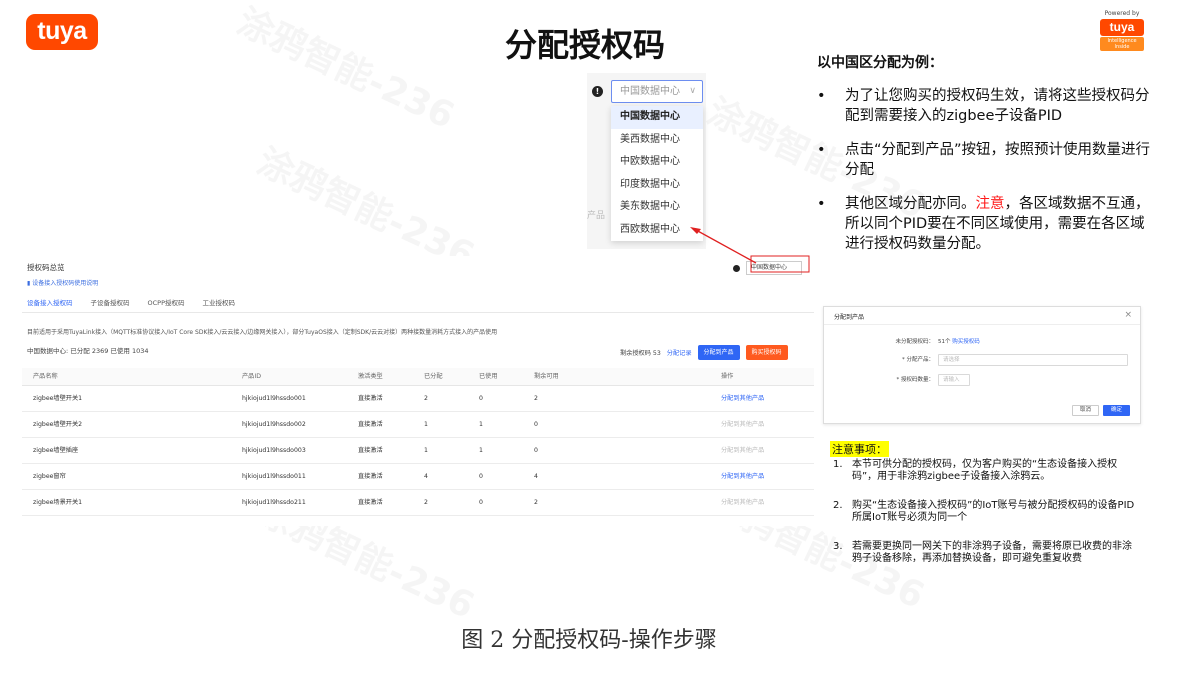 The height and width of the screenshot is (689, 1178). Describe the element at coordinates (650, 91) in the screenshot. I see `region-select-value: 中国数据中心` at that location.